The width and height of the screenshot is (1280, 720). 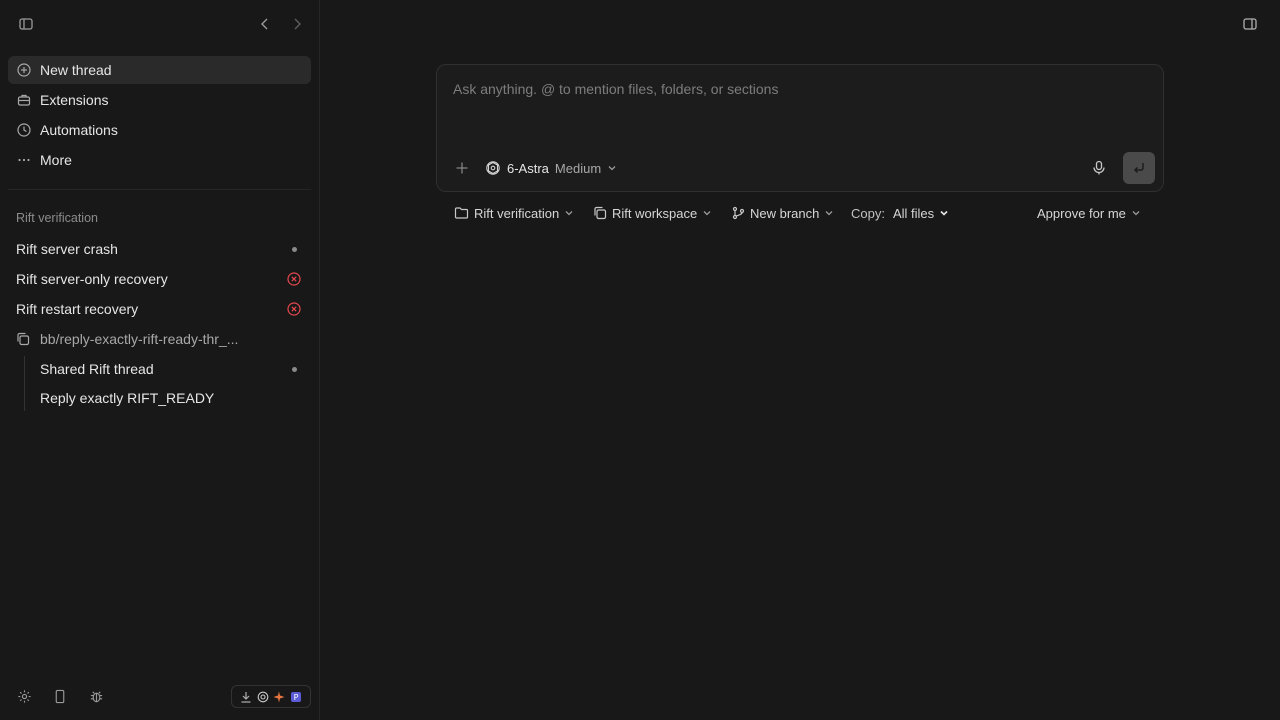 I want to click on thread-item: Shared Rift thread, so click(x=171, y=369).